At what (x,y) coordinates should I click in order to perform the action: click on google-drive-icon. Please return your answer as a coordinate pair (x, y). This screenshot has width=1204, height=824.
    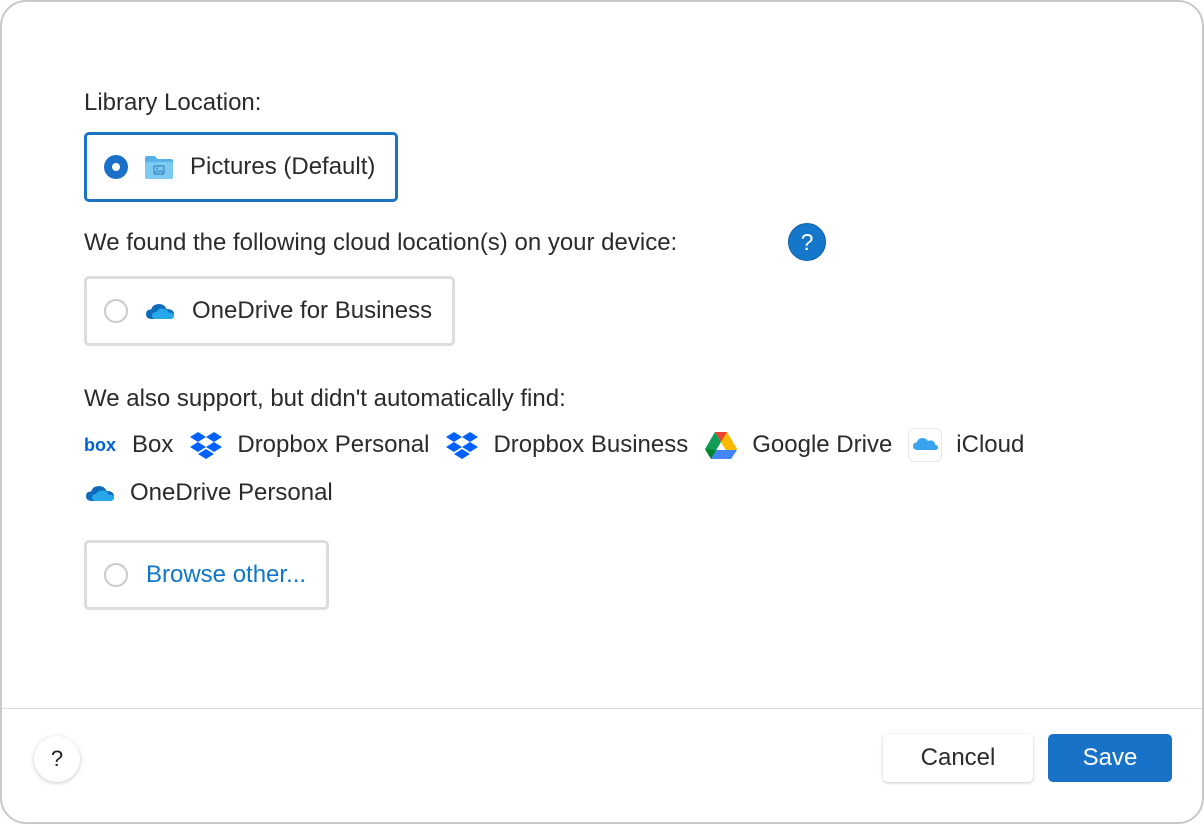
    Looking at the image, I should click on (721, 445).